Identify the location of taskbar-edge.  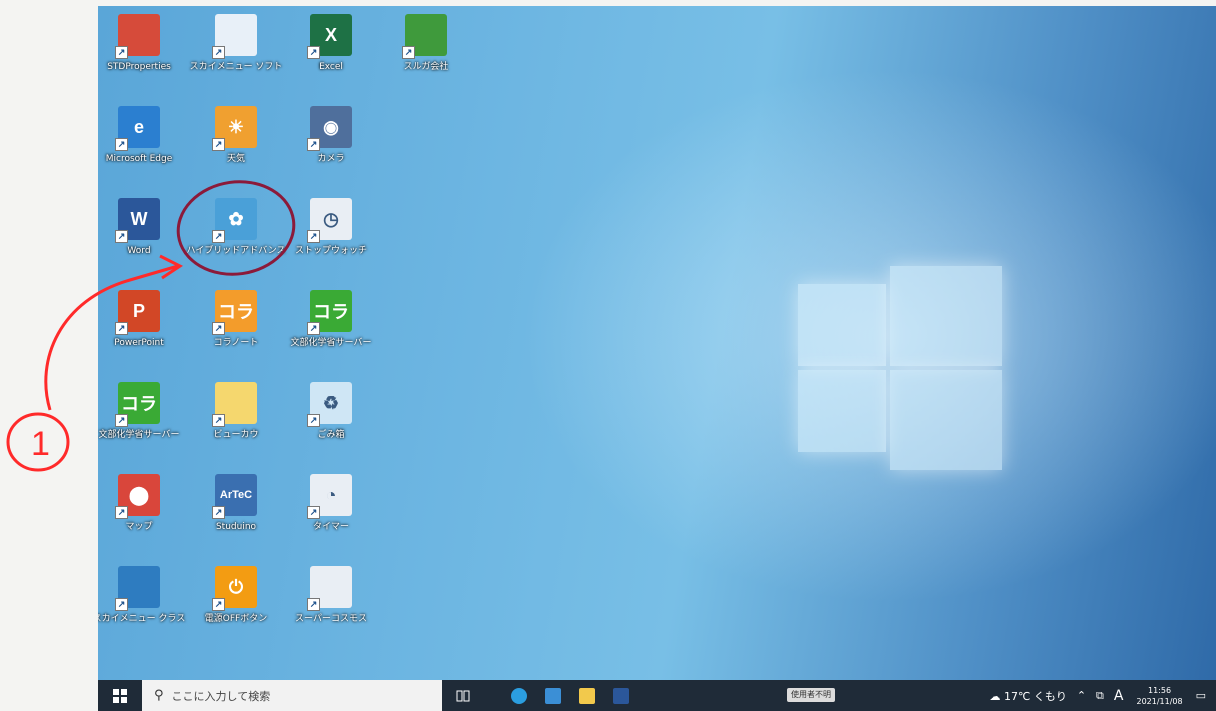
(519, 695).